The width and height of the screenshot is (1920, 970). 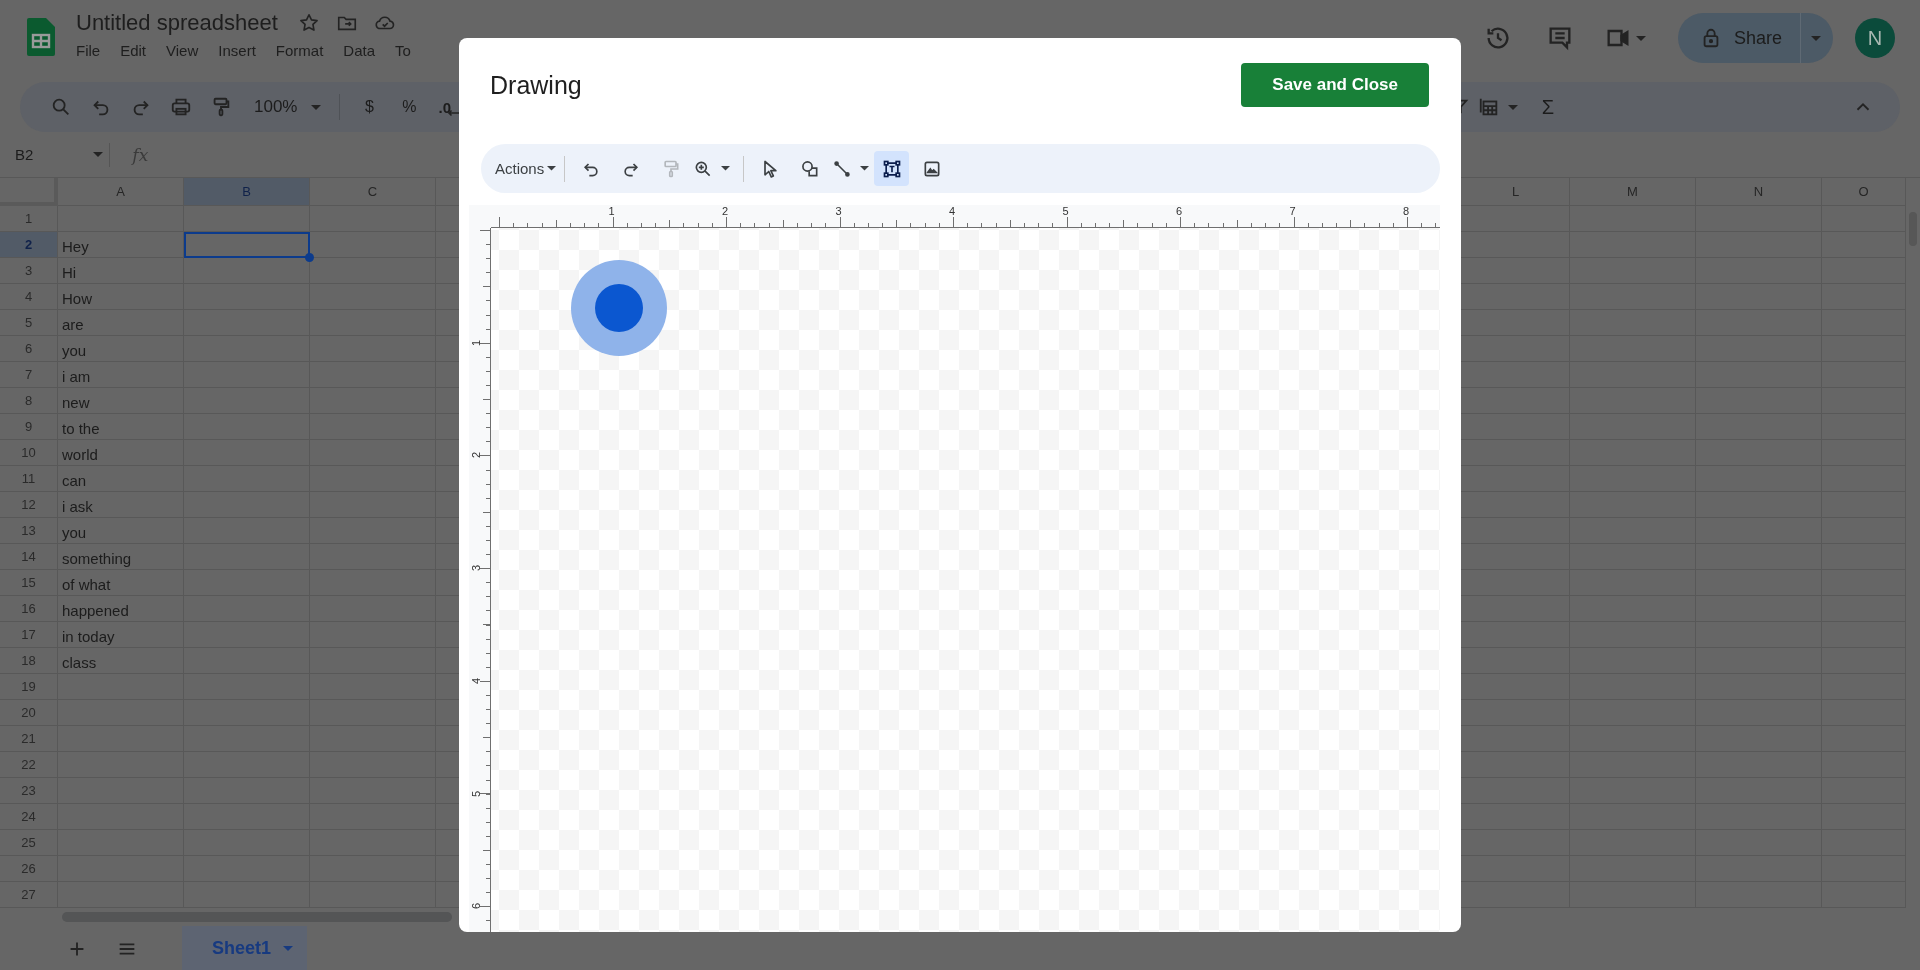 I want to click on row-header: 14, so click(x=29, y=557).